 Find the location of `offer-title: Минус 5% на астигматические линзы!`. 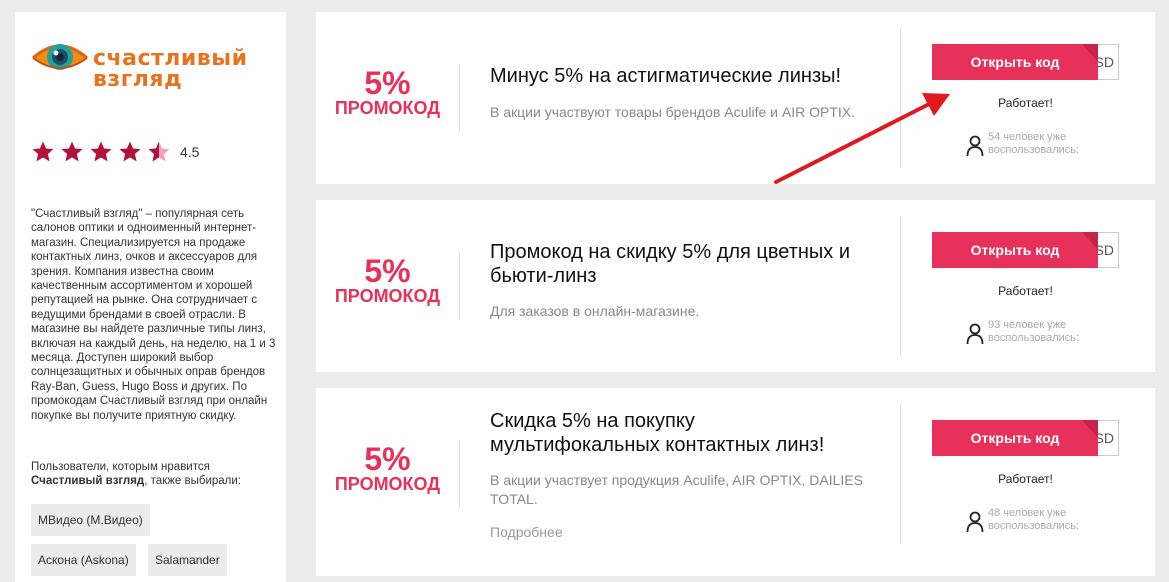

offer-title: Минус 5% на астигматические линзы! is located at coordinates (680, 76).